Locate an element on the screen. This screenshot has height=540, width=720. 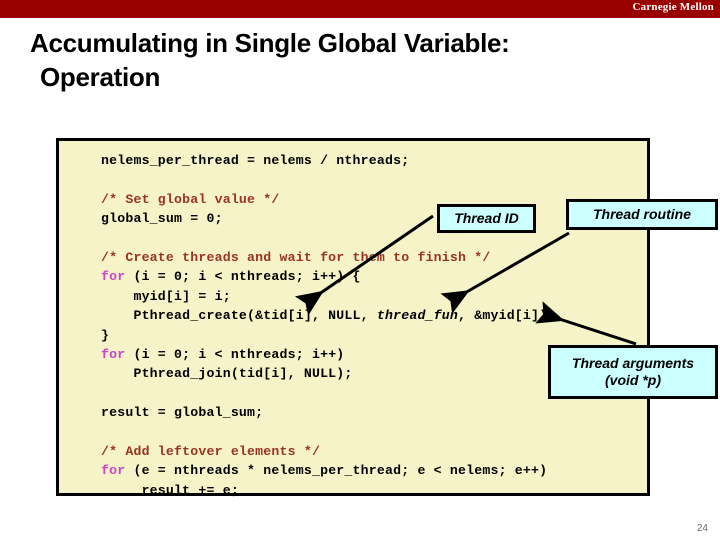
callout-thread-routine: Thread routine is located at coordinates (642, 214).